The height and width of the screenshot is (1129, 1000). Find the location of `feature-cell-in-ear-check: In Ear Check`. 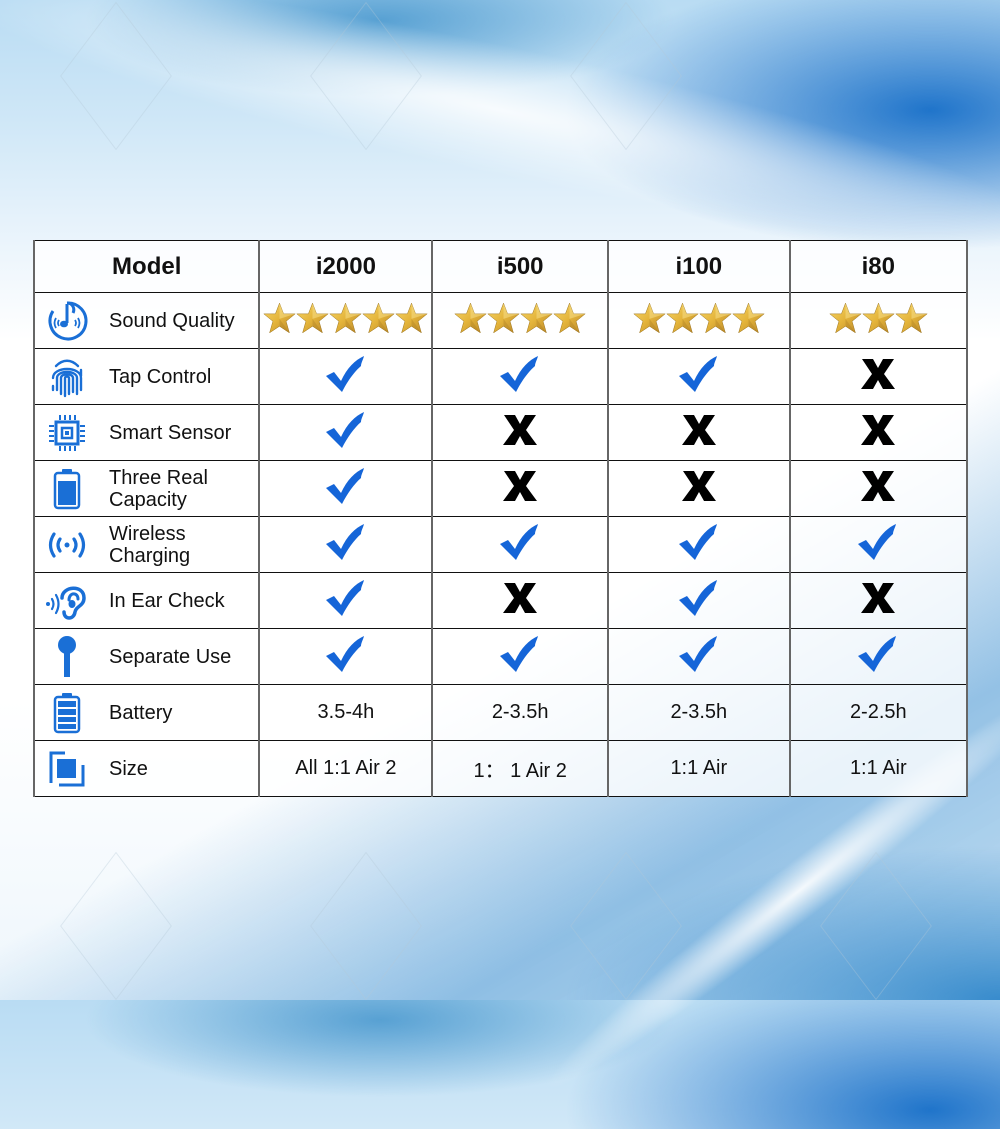

feature-cell-in-ear-check: In Ear Check is located at coordinates (146, 600).